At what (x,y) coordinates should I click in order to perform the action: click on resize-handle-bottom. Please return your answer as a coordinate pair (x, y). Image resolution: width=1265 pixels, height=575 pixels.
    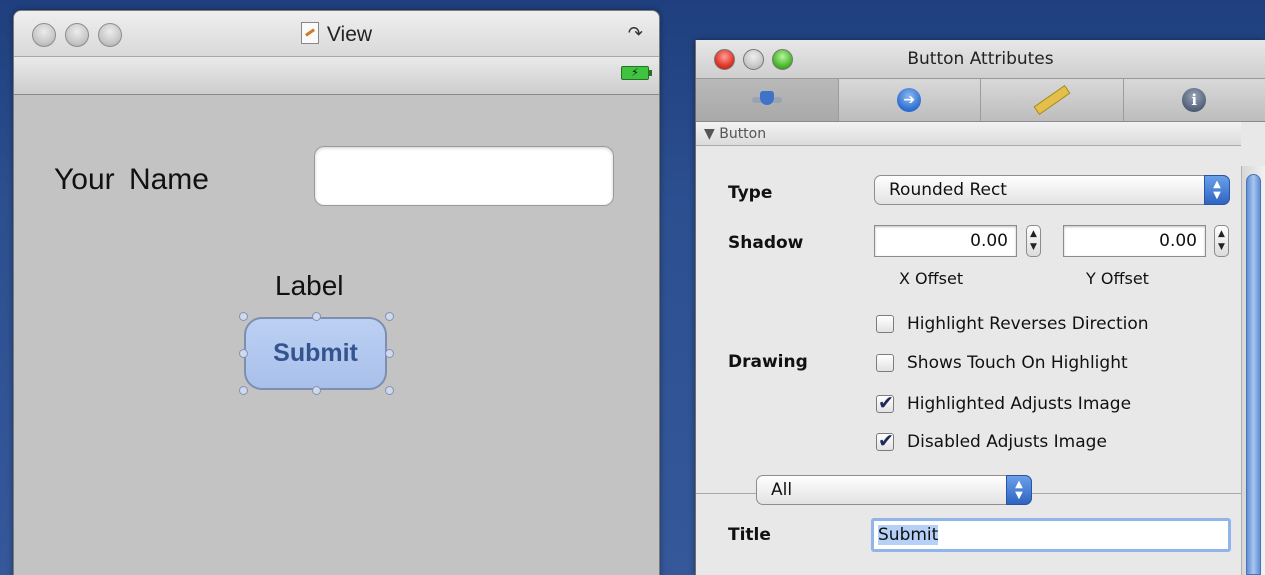
    Looking at the image, I should click on (316, 390).